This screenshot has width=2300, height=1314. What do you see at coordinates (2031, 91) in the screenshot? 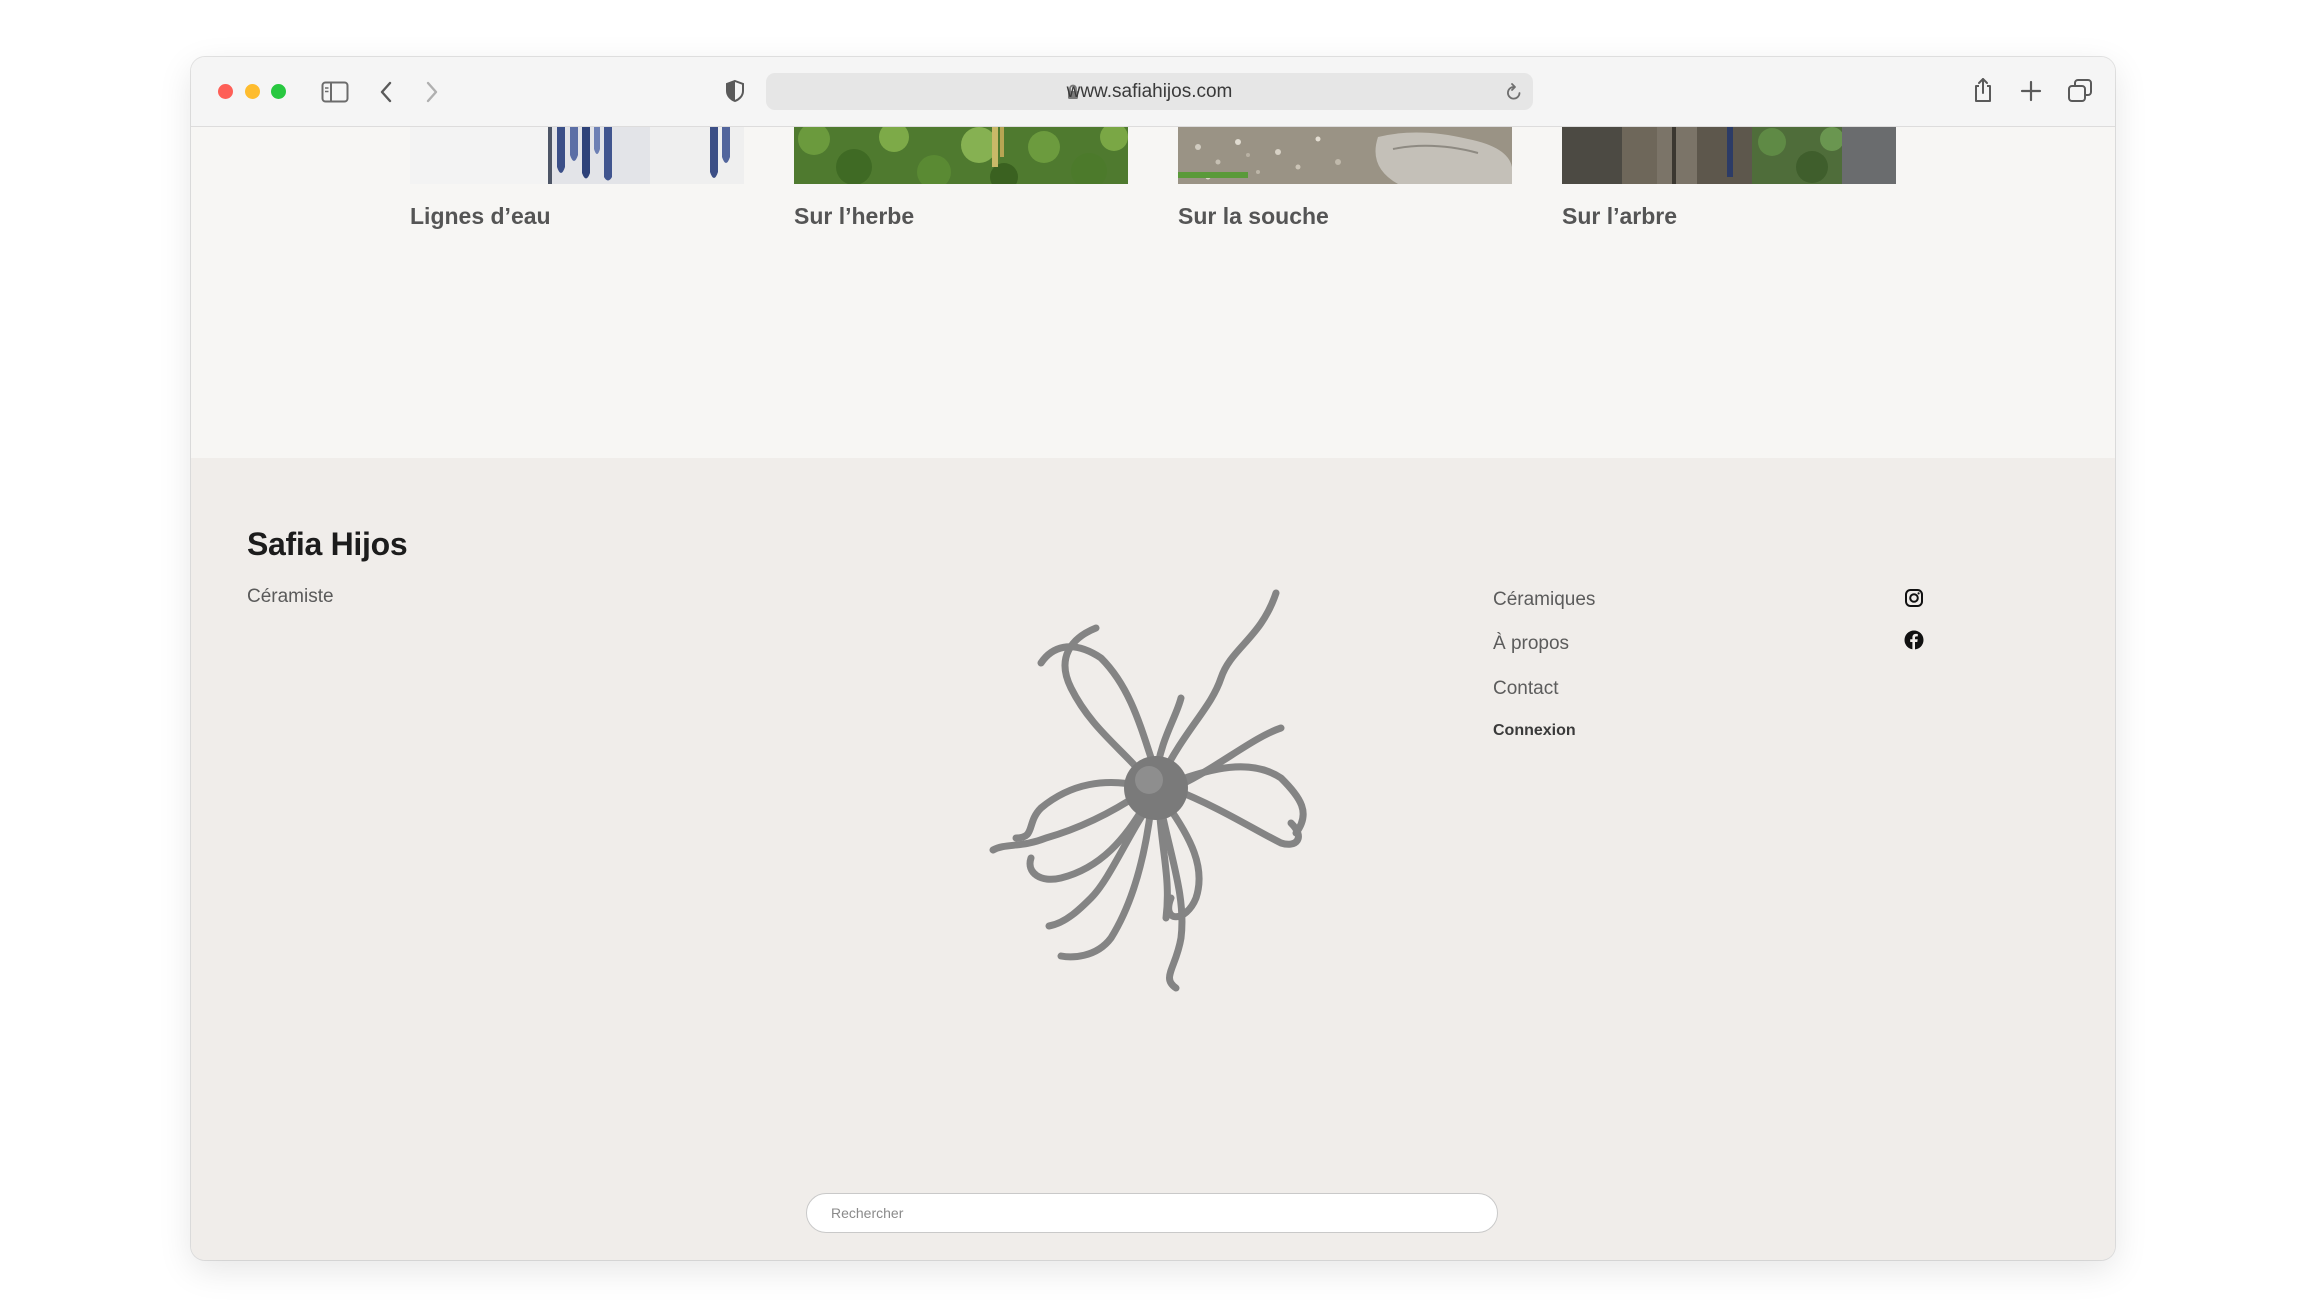
I see `new-tab-icon` at bounding box center [2031, 91].